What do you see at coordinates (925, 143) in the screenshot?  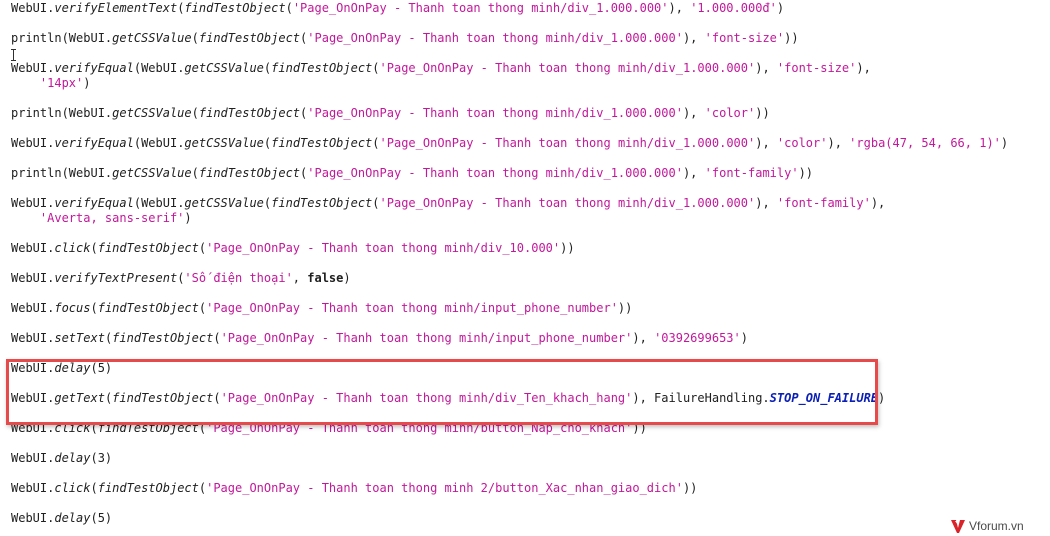 I see `code-token: 'rgba(47, 54, 66, 1)'` at bounding box center [925, 143].